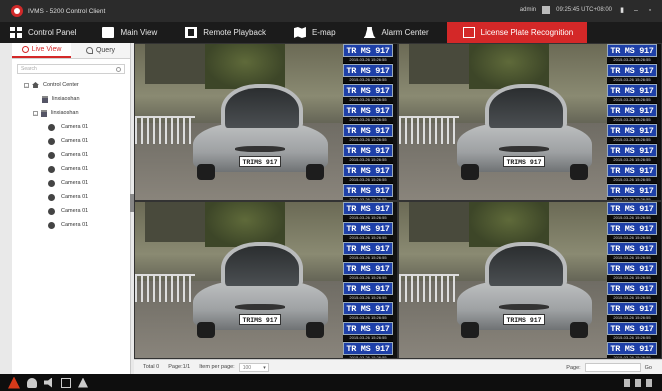  I want to click on menu-label: Remote Playback, so click(234, 32).